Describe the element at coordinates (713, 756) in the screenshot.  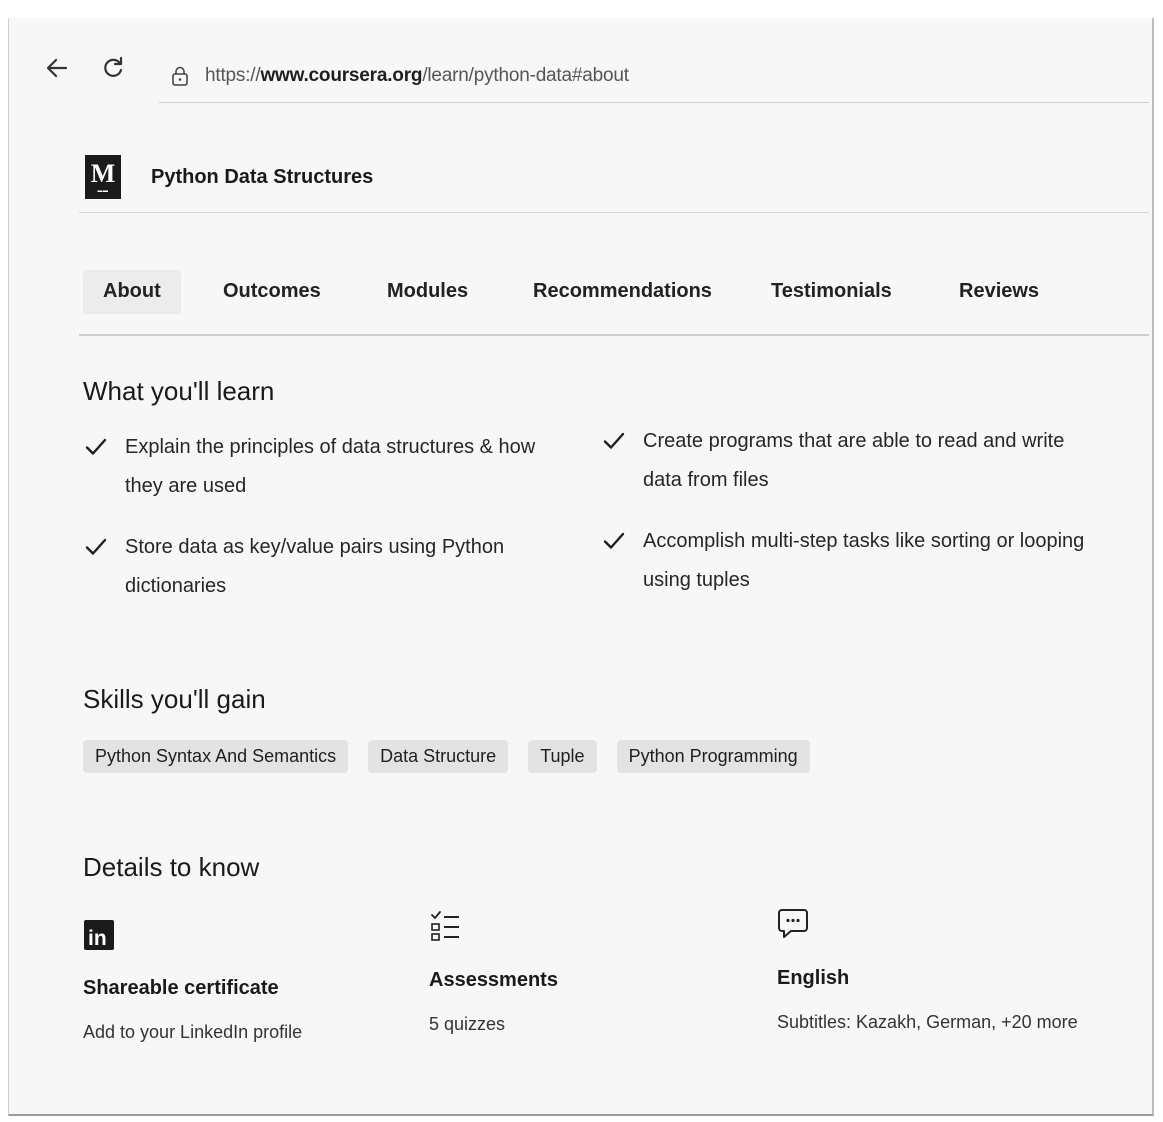
I see `skill-tag: Python Programming` at that location.